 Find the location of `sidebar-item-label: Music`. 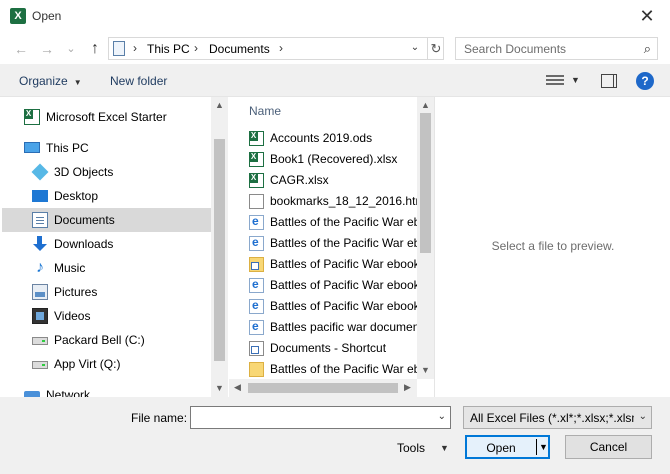

sidebar-item-label: Music is located at coordinates (70, 268).